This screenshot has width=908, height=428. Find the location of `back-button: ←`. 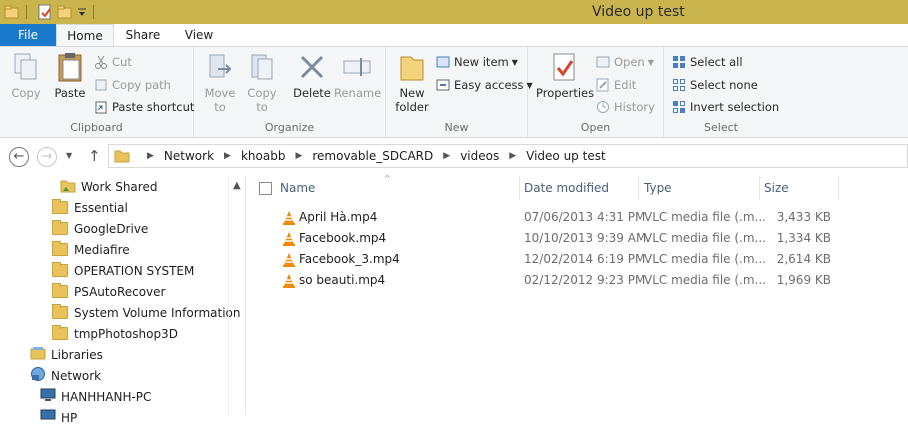

back-button: ← is located at coordinates (19, 157).